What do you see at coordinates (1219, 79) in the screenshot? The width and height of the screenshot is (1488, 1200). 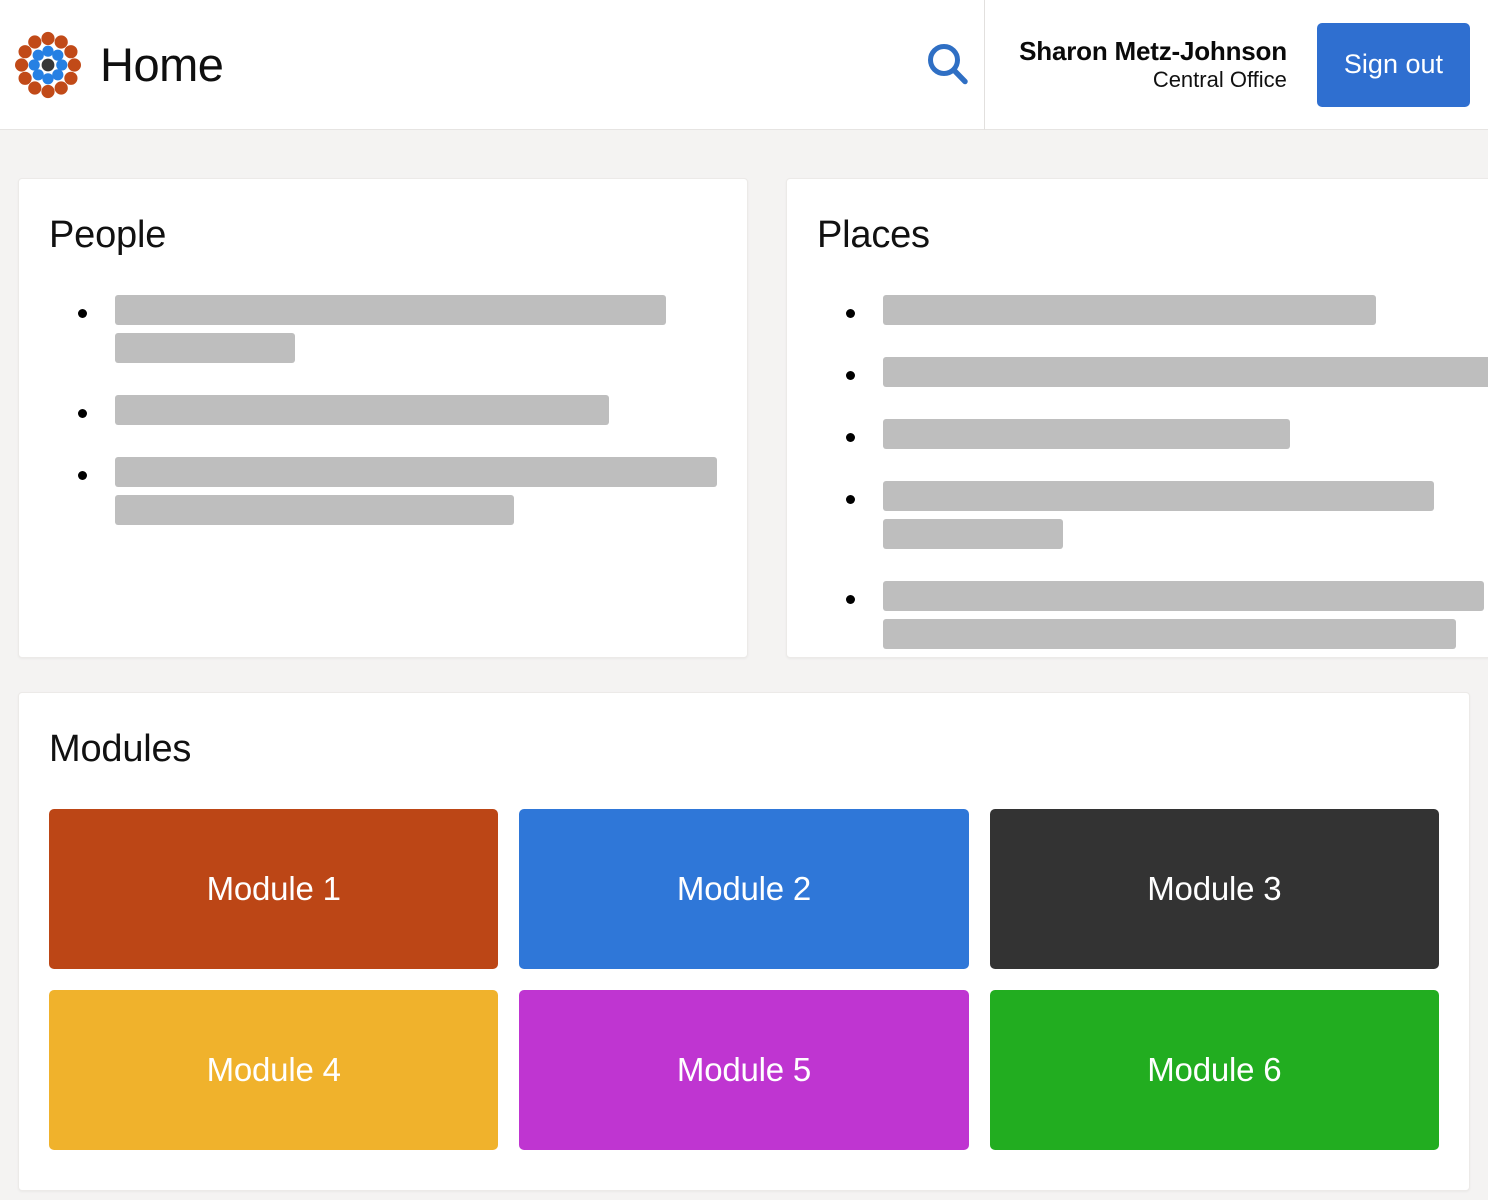 I see `user-organization: Central Office` at bounding box center [1219, 79].